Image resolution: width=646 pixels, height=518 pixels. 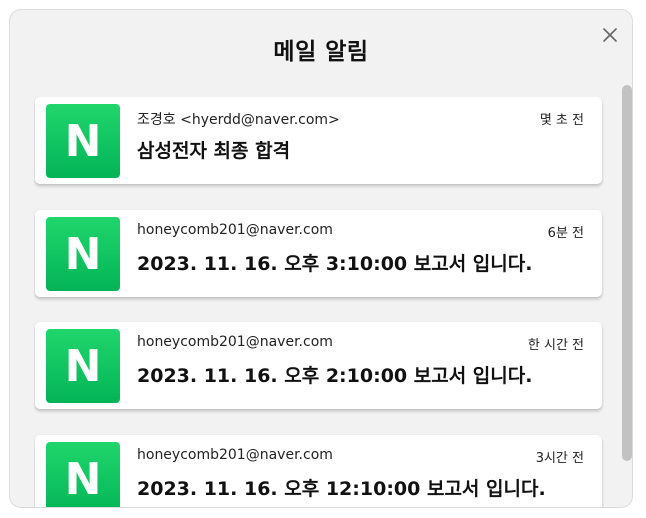 I want to click on notification-time: 6분 전, so click(x=565, y=233).